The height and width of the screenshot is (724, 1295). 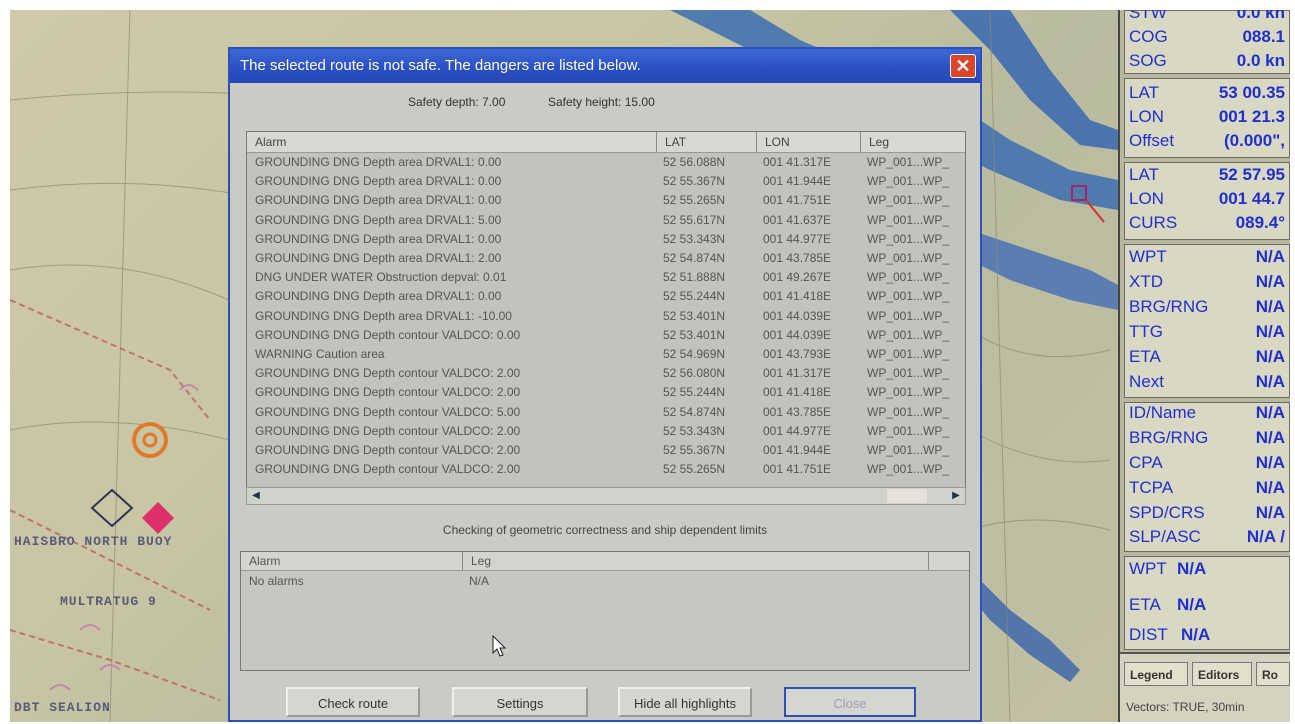 What do you see at coordinates (388, 411) in the screenshot?
I see `cell-alarm: GROUNDING DNG Depth contour VALDCO: 5.00` at bounding box center [388, 411].